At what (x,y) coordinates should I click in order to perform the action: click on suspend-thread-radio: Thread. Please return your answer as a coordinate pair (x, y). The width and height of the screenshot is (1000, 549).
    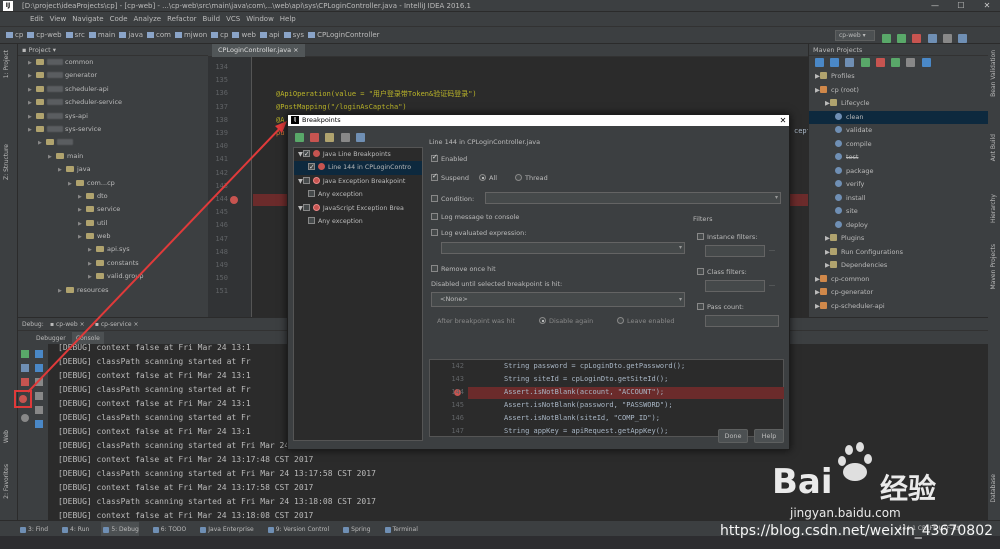
    Looking at the image, I should click on (531, 178).